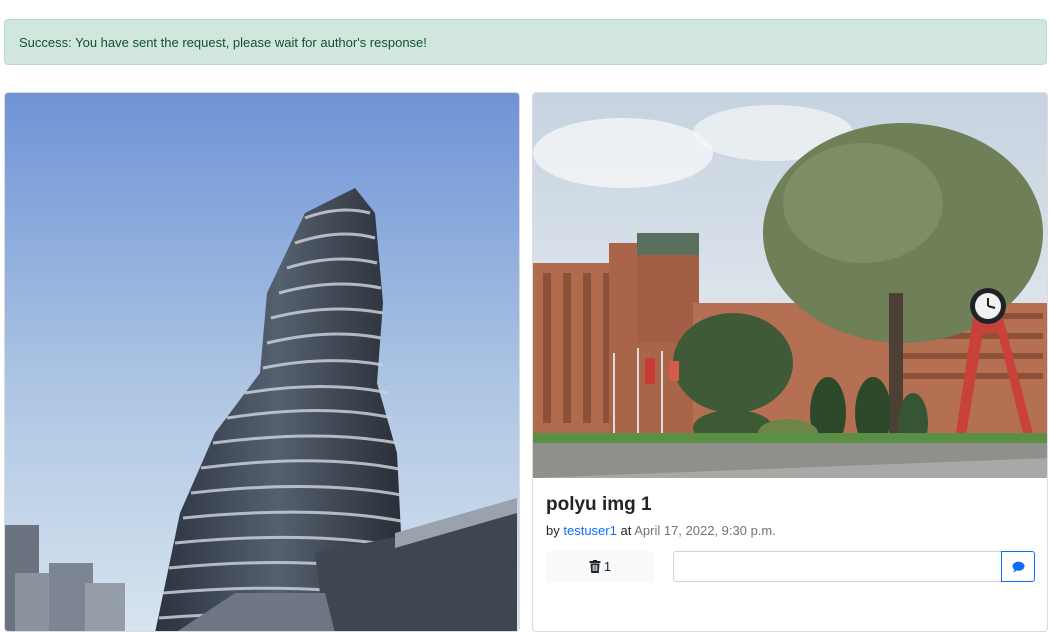 This screenshot has width=1049, height=632. What do you see at coordinates (589, 530) in the screenshot?
I see `author-link: testuser1` at bounding box center [589, 530].